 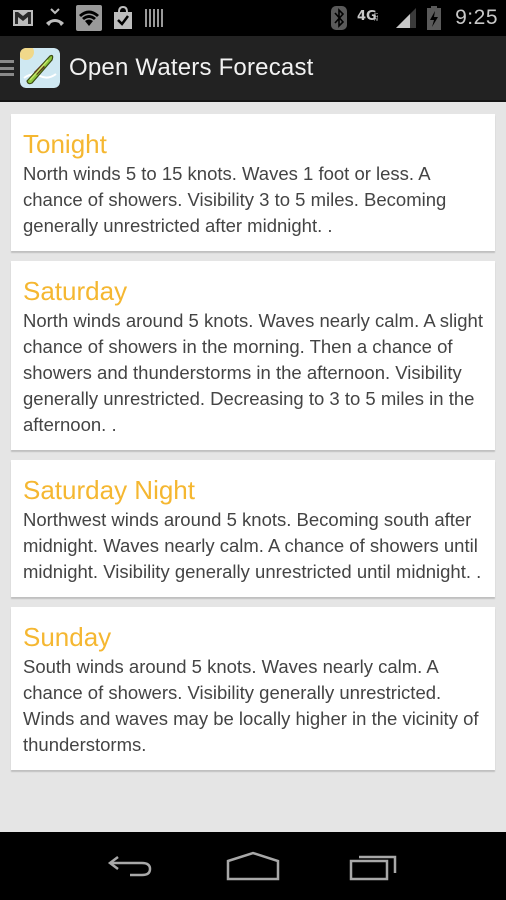 What do you see at coordinates (476, 17) in the screenshot?
I see `clock: 9:25` at bounding box center [476, 17].